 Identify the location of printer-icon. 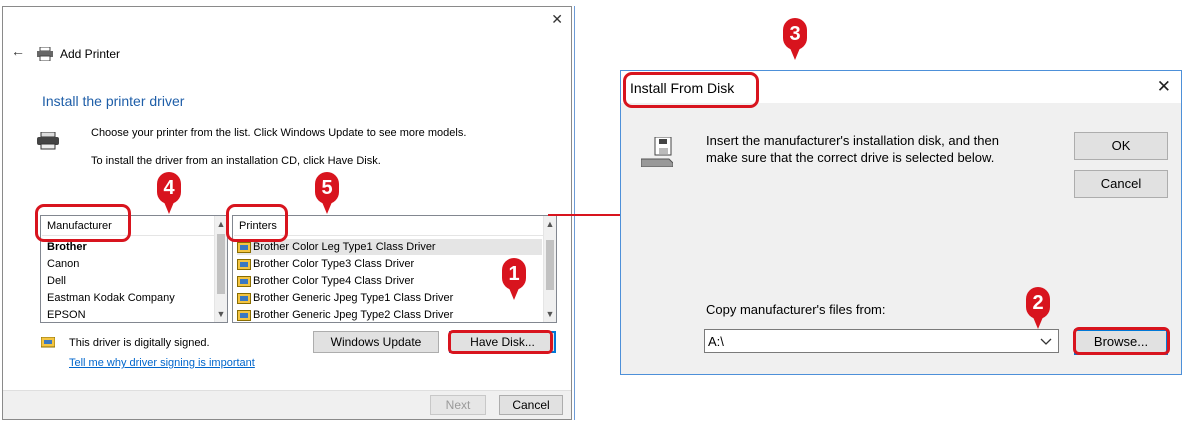
(45, 54).